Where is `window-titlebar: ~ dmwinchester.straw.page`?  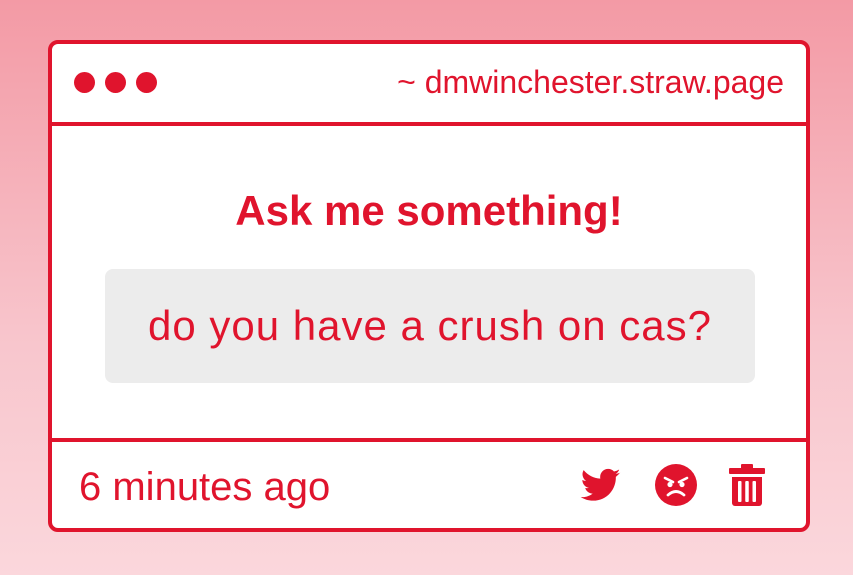 window-titlebar: ~ dmwinchester.straw.page is located at coordinates (429, 85).